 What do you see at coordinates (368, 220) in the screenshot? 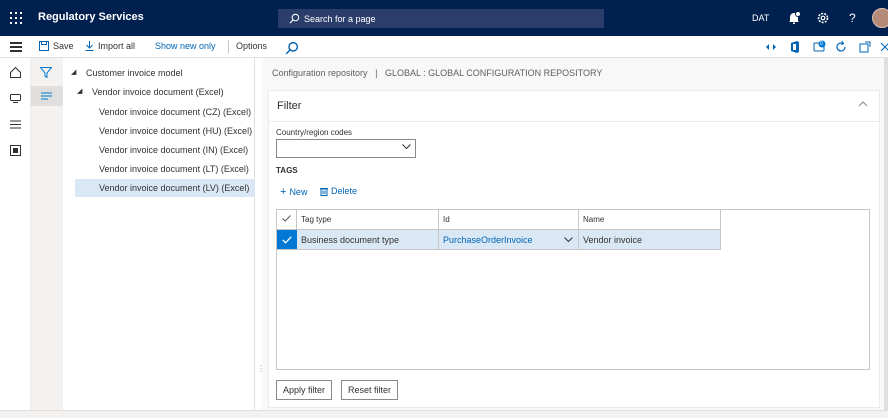
I see `column-header-tag-type: Tag type` at bounding box center [368, 220].